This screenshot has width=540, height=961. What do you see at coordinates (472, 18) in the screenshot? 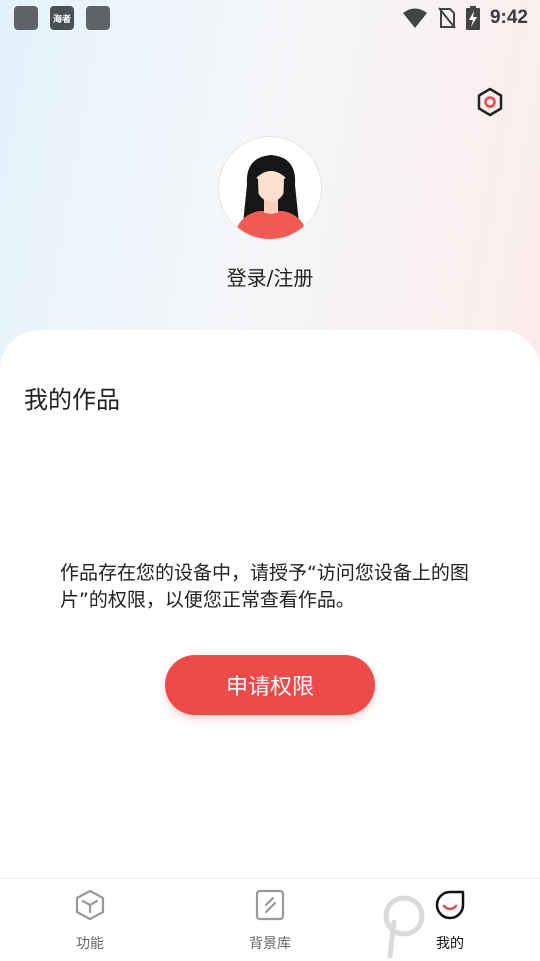
I see `battery-charging-icon` at bounding box center [472, 18].